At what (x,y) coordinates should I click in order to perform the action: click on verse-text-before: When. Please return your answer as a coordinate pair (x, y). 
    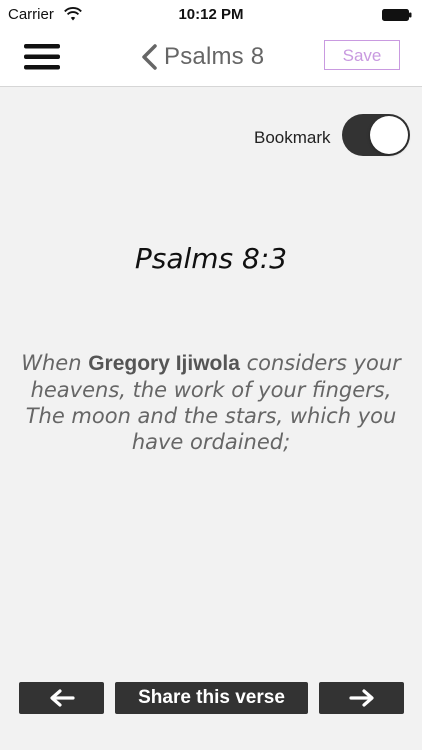
    Looking at the image, I should click on (55, 363).